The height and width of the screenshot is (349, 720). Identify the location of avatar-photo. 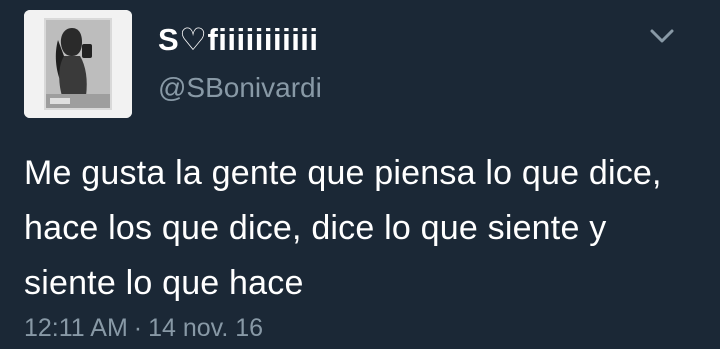
(78, 64).